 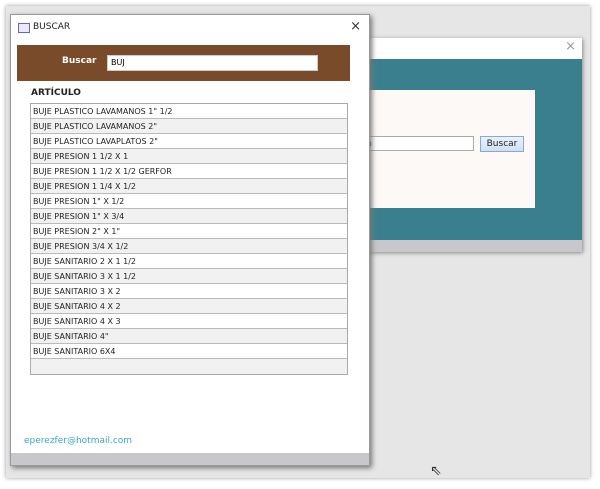 What do you see at coordinates (78, 441) in the screenshot?
I see `email-link: eperezfer@hotmail.com` at bounding box center [78, 441].